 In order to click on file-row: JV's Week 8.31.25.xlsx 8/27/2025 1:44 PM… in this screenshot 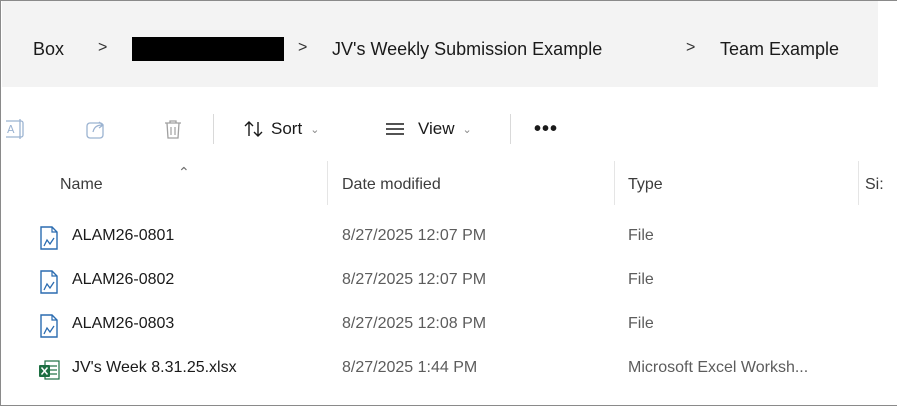, I will do `click(442, 369)`.